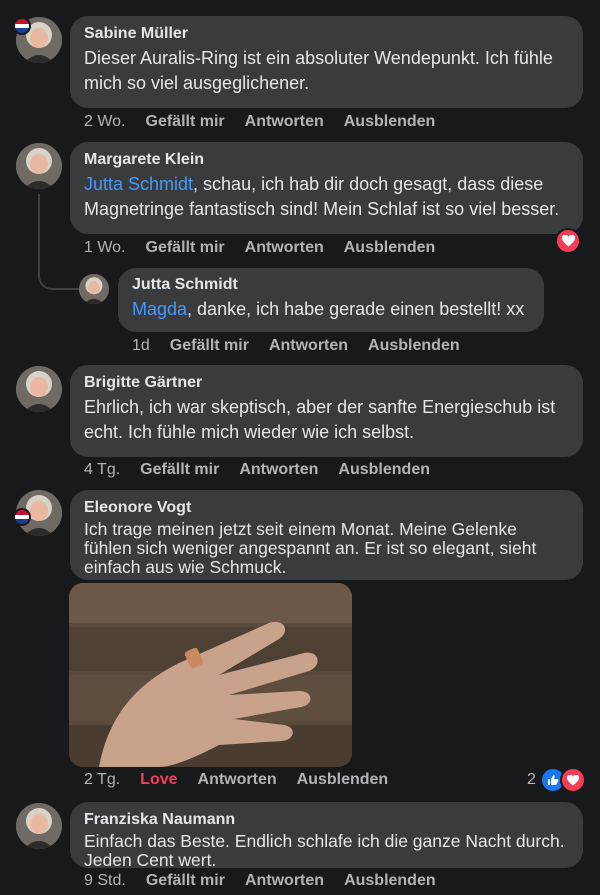 The height and width of the screenshot is (895, 600). What do you see at coordinates (102, 780) in the screenshot?
I see `comment-time: 2 Tg.` at bounding box center [102, 780].